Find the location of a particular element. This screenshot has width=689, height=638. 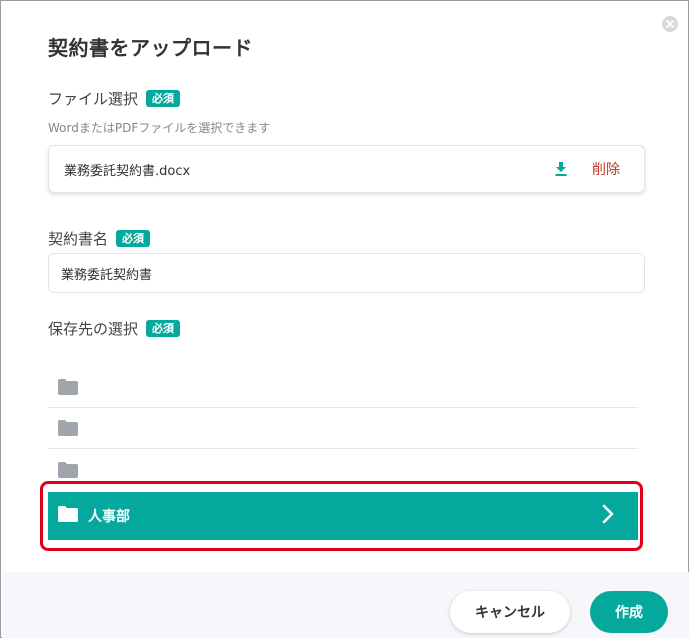

close-icon is located at coordinates (670, 24).